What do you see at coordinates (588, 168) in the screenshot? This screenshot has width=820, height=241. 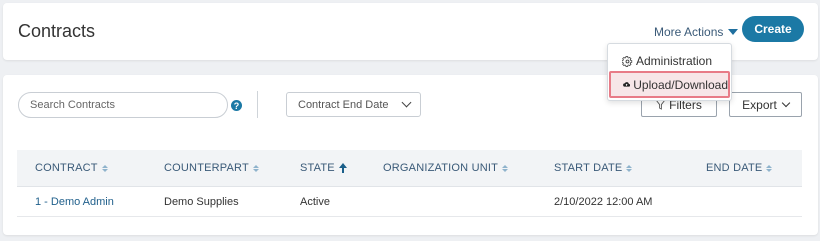 I see `column-label: START DATE` at bounding box center [588, 168].